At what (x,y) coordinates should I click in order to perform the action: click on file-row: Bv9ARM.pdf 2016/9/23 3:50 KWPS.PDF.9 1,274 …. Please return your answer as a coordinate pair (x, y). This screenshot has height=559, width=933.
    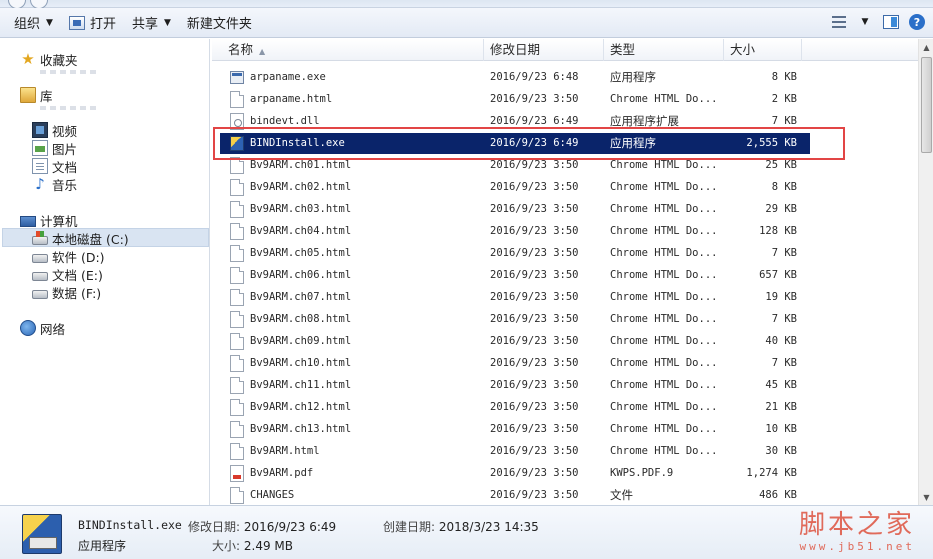
    Looking at the image, I should click on (515, 473).